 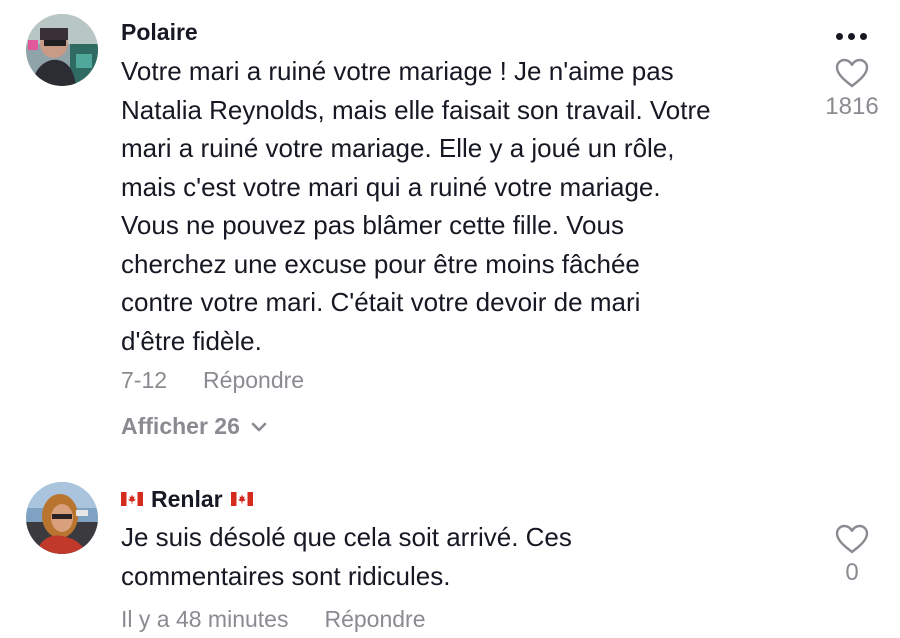 I want to click on like-count: 0, so click(x=852, y=572).